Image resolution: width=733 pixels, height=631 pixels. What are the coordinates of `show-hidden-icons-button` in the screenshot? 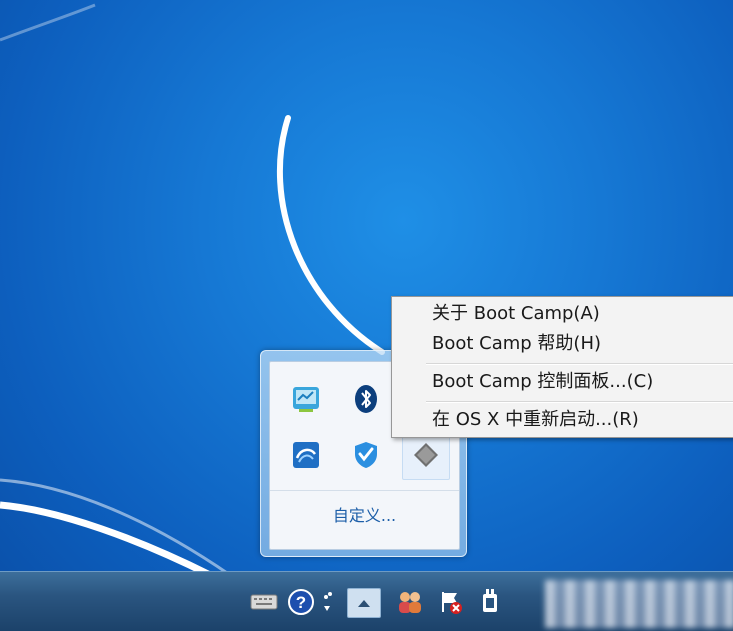 It's located at (364, 603).